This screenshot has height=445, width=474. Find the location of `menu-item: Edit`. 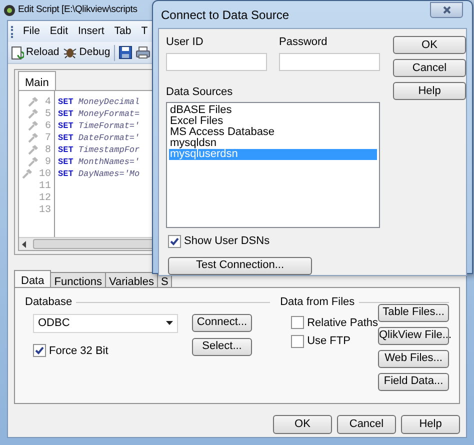

menu-item: Edit is located at coordinates (59, 32).